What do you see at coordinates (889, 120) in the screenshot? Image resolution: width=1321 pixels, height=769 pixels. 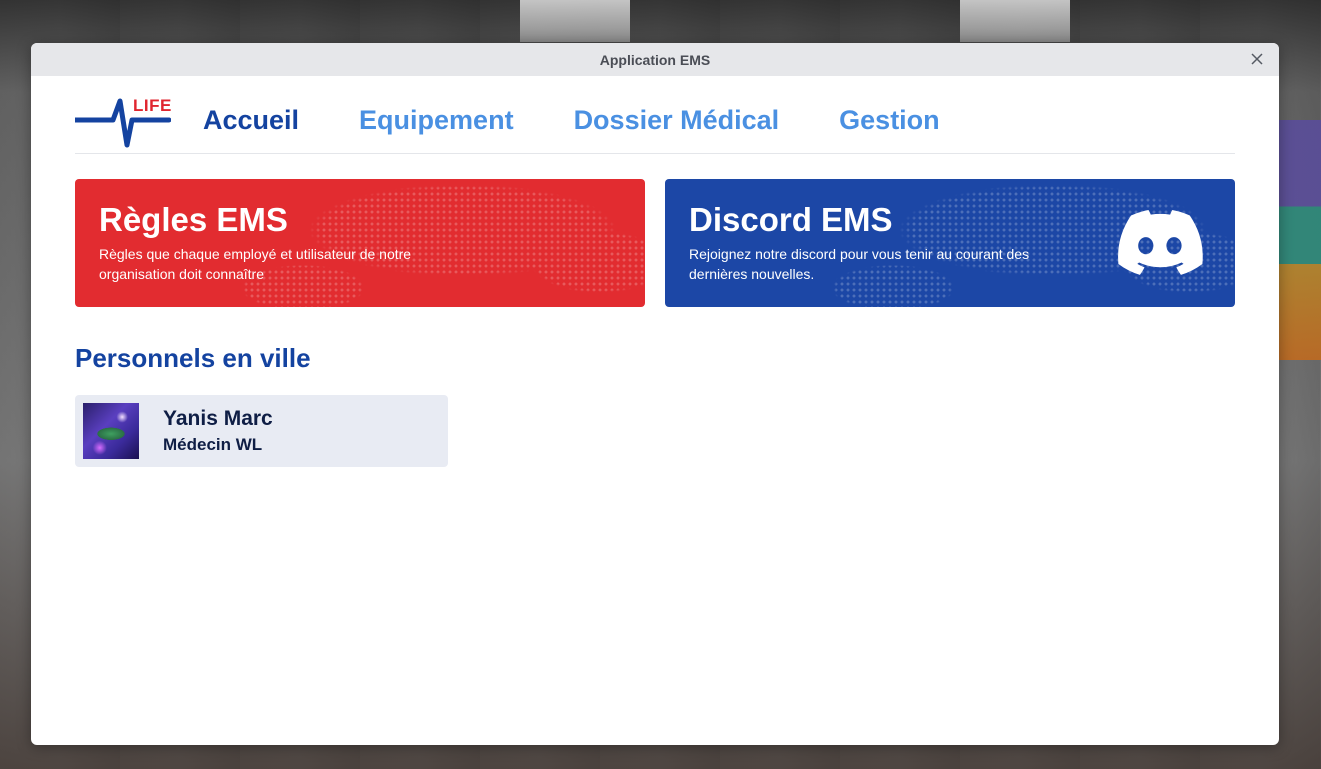 I see `tab-gestion: Gestion` at bounding box center [889, 120].